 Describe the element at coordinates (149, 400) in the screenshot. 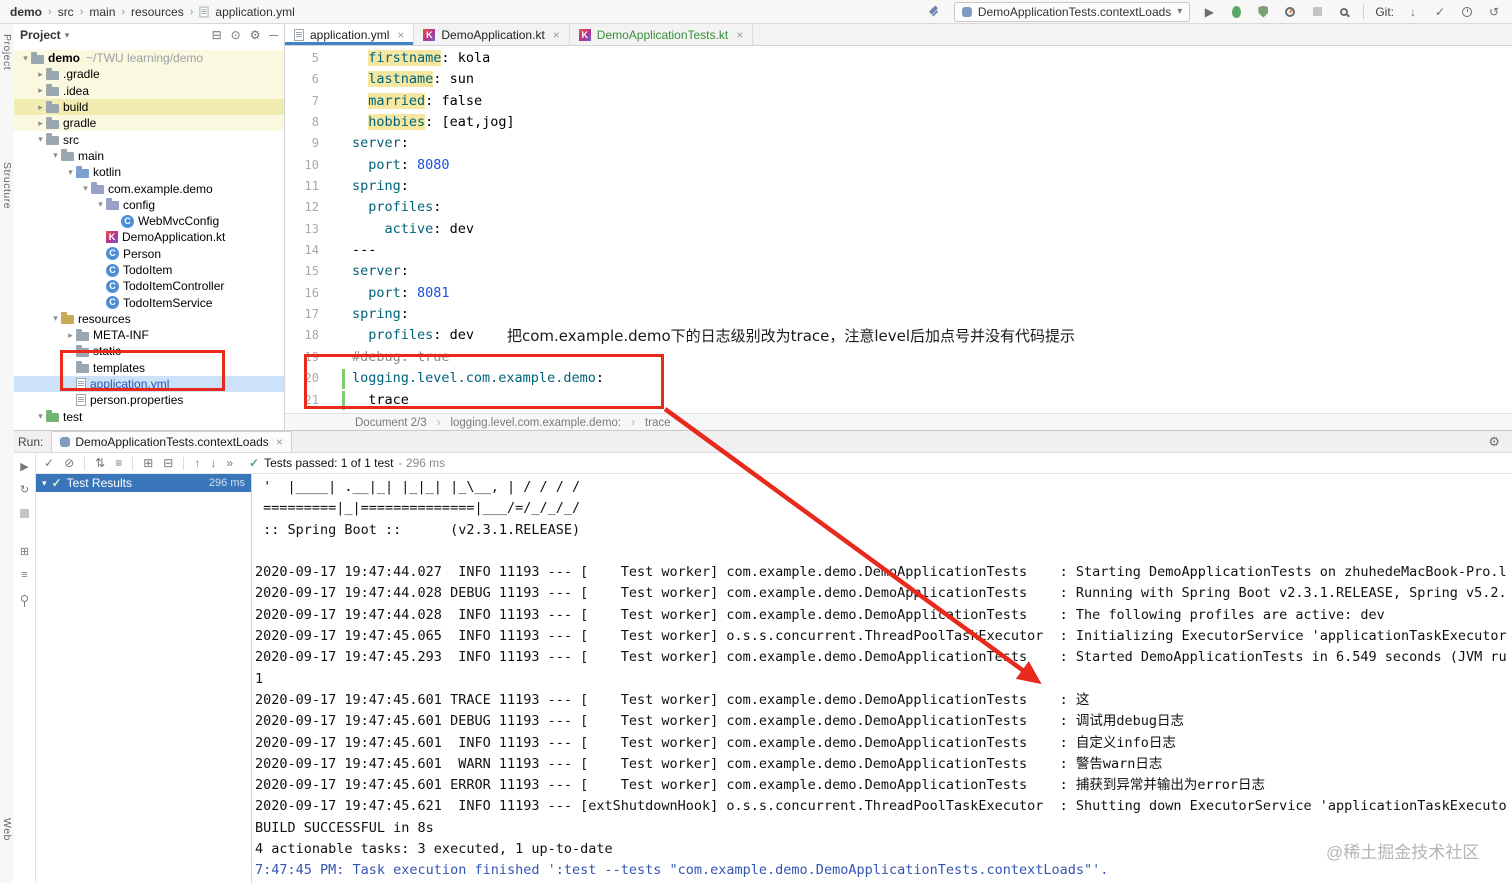

I see `tree-item-person-properties: person.properties` at that location.